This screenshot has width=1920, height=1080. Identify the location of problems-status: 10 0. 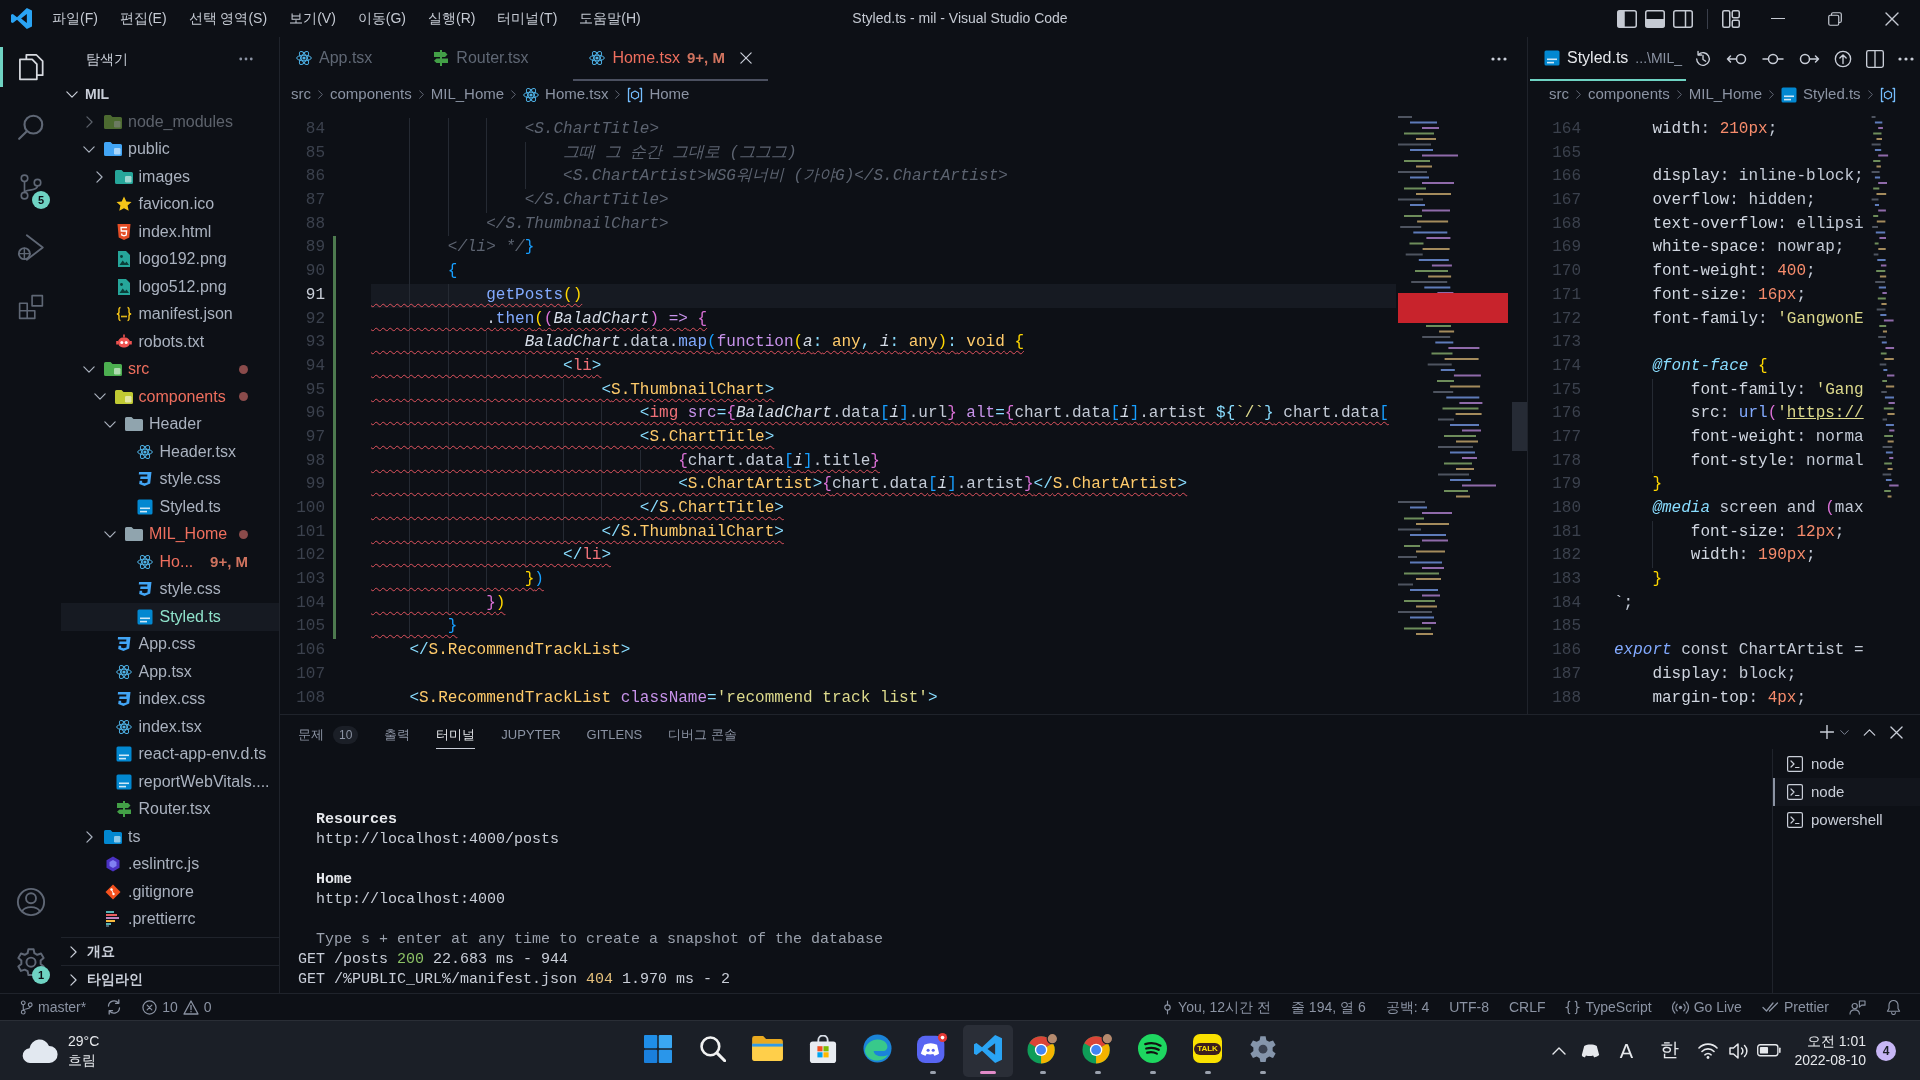
(177, 1007).